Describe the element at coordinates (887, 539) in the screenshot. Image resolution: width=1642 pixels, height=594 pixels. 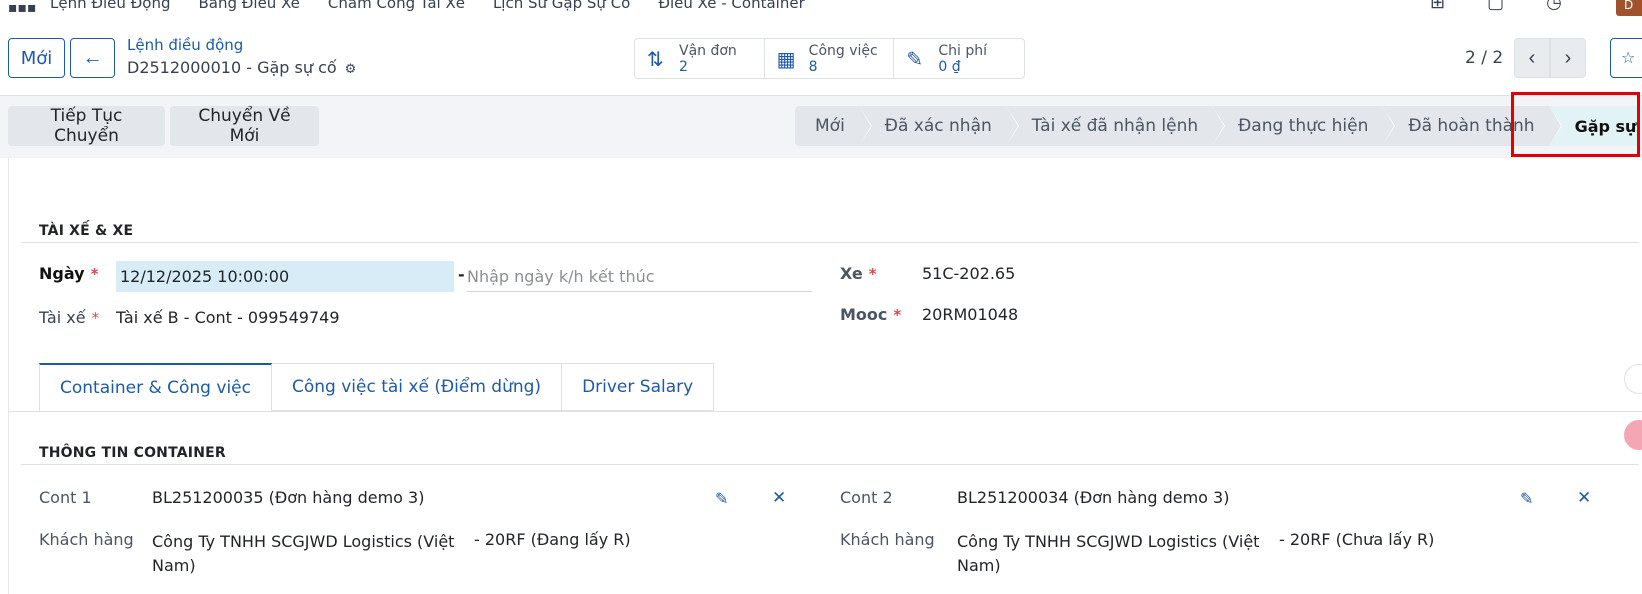
I see `cont2-customer-label: Khách hàng` at that location.